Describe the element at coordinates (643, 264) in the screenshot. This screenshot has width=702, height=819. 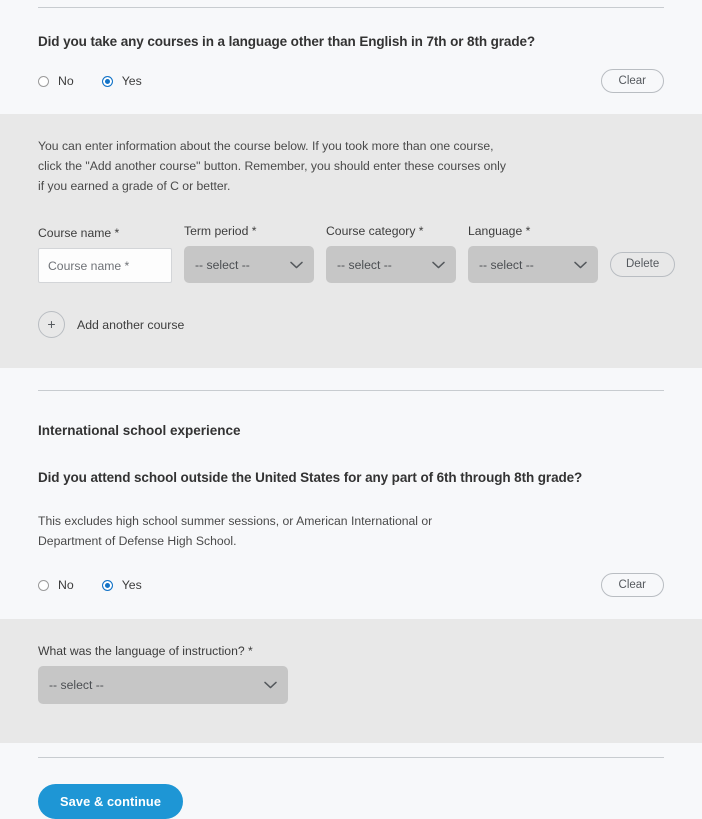
I see `delete-course-button: Delete` at that location.